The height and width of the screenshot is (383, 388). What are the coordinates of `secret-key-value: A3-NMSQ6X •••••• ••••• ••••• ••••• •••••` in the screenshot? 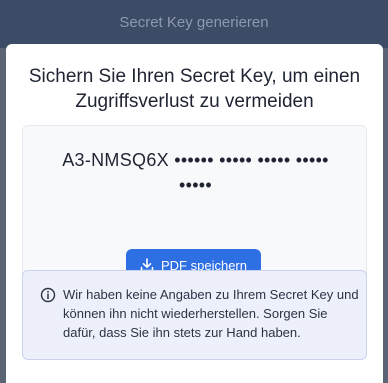 It's located at (195, 172).